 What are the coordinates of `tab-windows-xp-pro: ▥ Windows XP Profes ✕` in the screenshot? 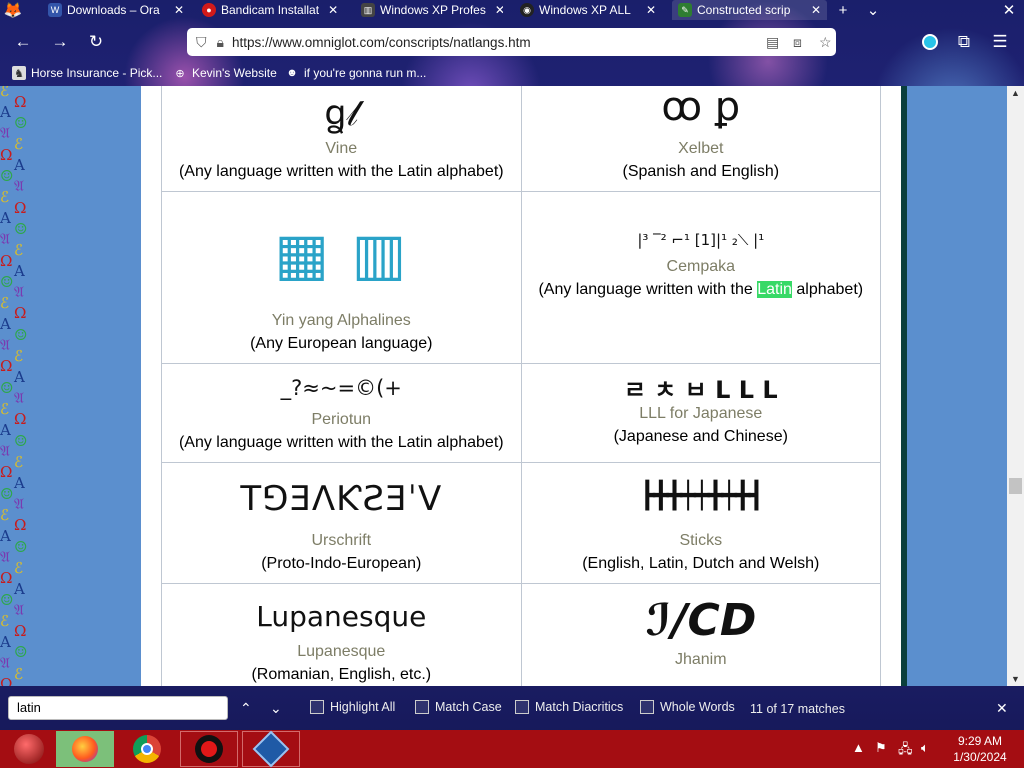 It's located at (429, 10).